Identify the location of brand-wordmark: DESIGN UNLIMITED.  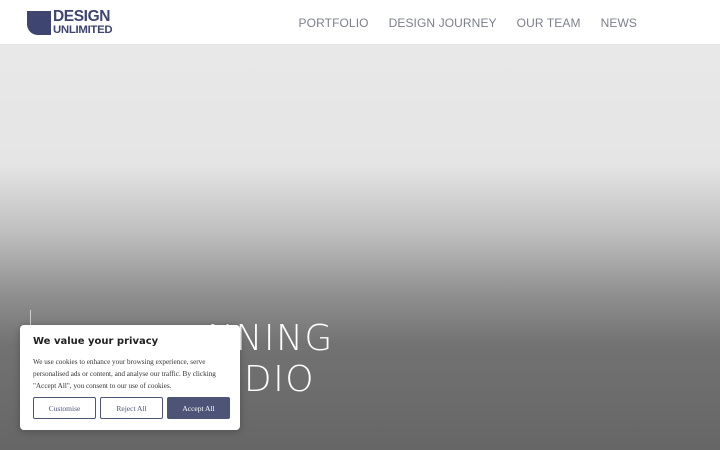
(83, 21).